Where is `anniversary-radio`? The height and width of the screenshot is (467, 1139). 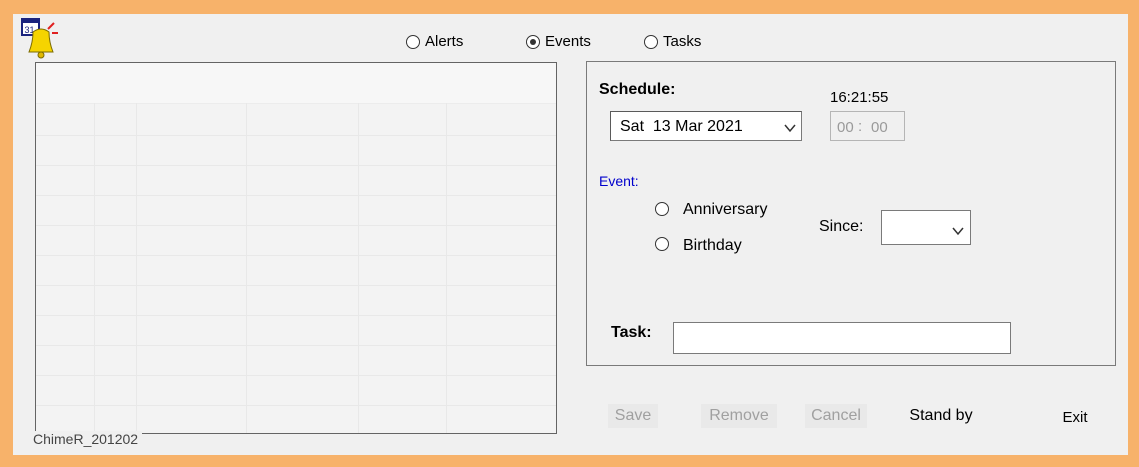 anniversary-radio is located at coordinates (662, 209).